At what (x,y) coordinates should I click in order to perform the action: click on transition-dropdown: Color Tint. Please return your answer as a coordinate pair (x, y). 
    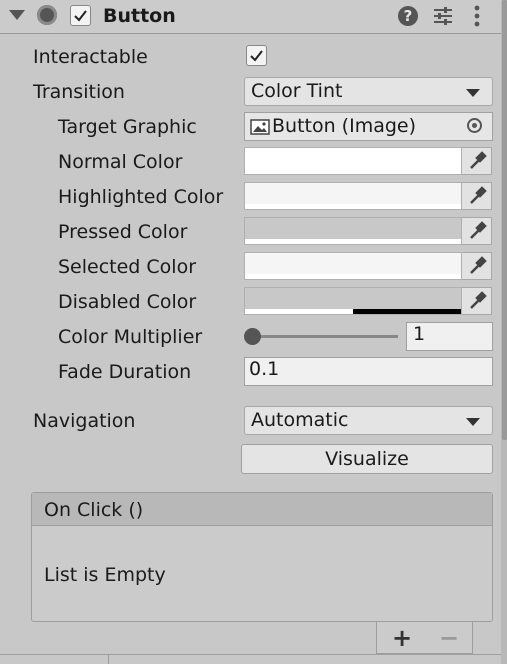
    Looking at the image, I should click on (368, 91).